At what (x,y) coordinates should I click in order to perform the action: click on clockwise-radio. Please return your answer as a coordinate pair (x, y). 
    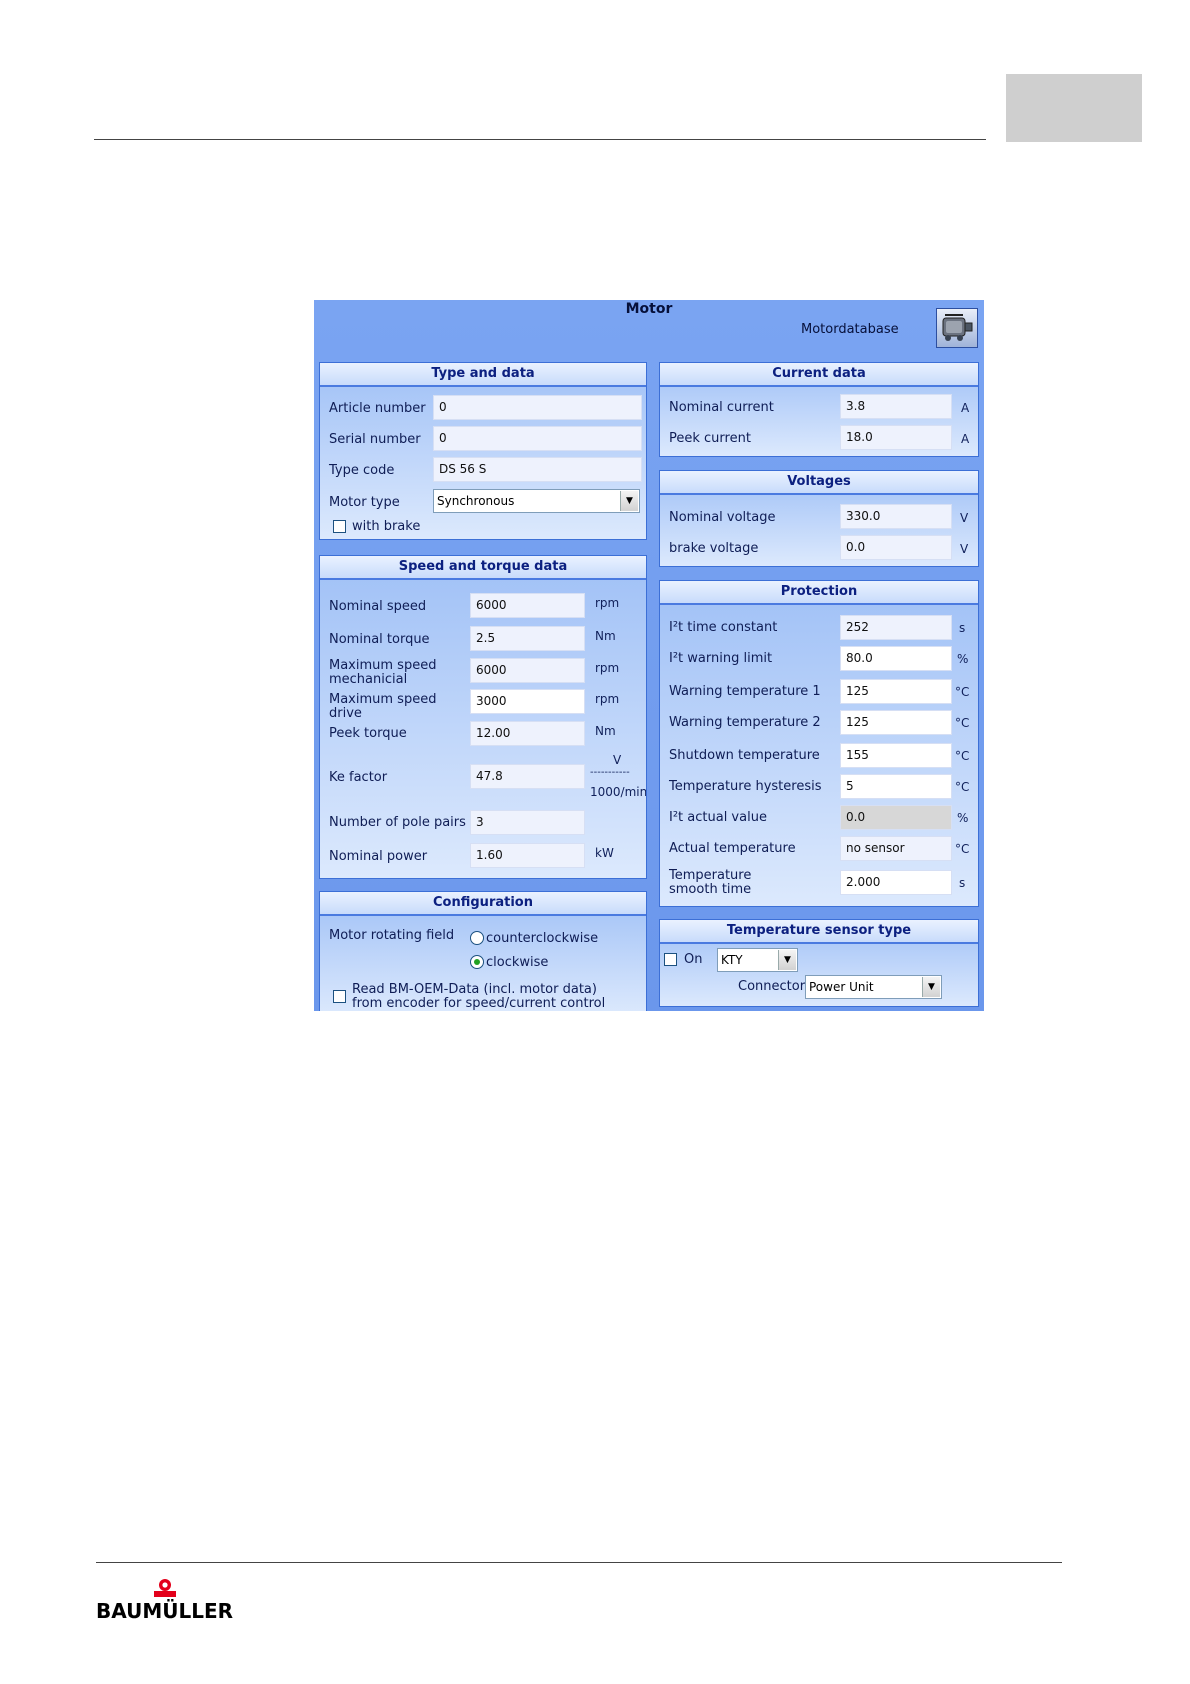
    Looking at the image, I should click on (477, 962).